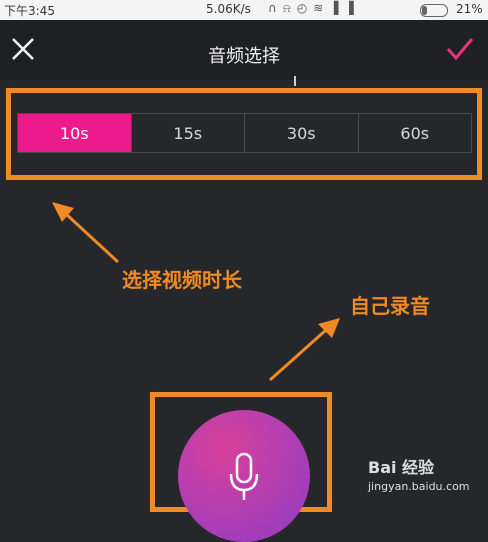 This screenshot has height=542, width=488. I want to click on annotation-select-duration: 选择视频时长, so click(182, 280).